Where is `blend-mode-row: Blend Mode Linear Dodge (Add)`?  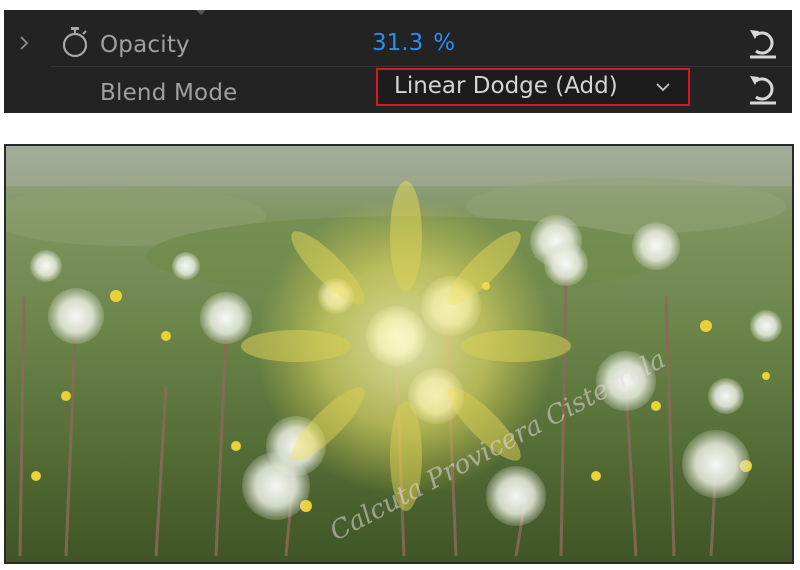
blend-mode-row: Blend Mode Linear Dodge (Add) is located at coordinates (398, 90).